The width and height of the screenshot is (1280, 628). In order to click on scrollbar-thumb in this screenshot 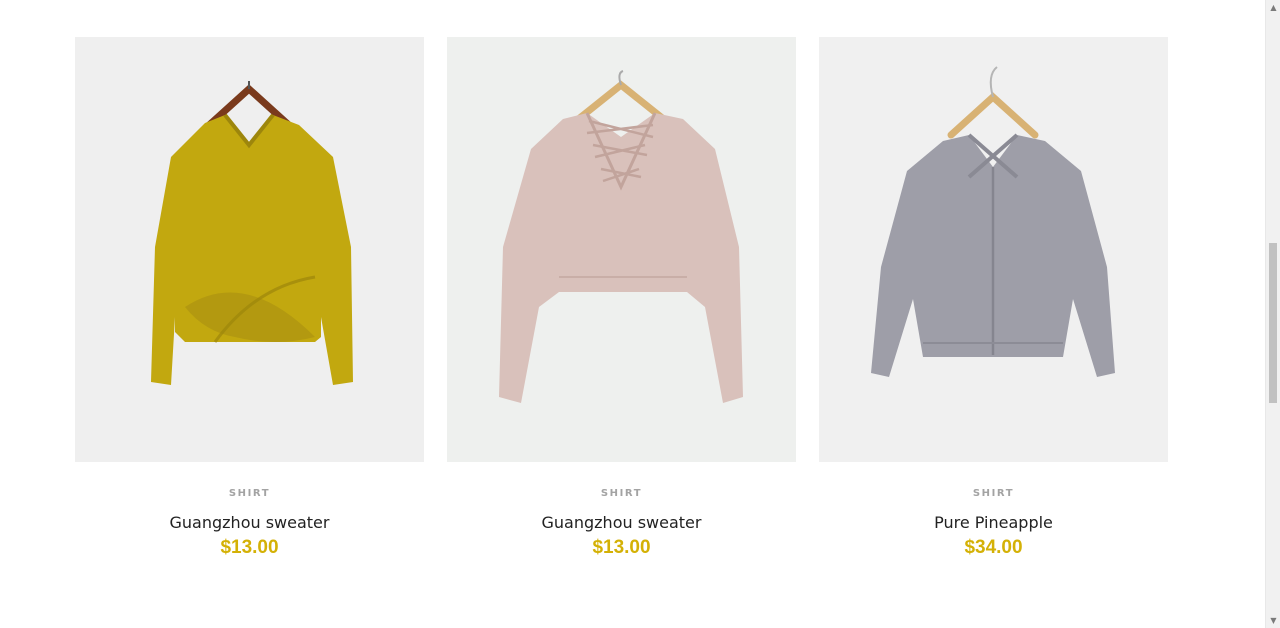, I will do `click(1273, 323)`.